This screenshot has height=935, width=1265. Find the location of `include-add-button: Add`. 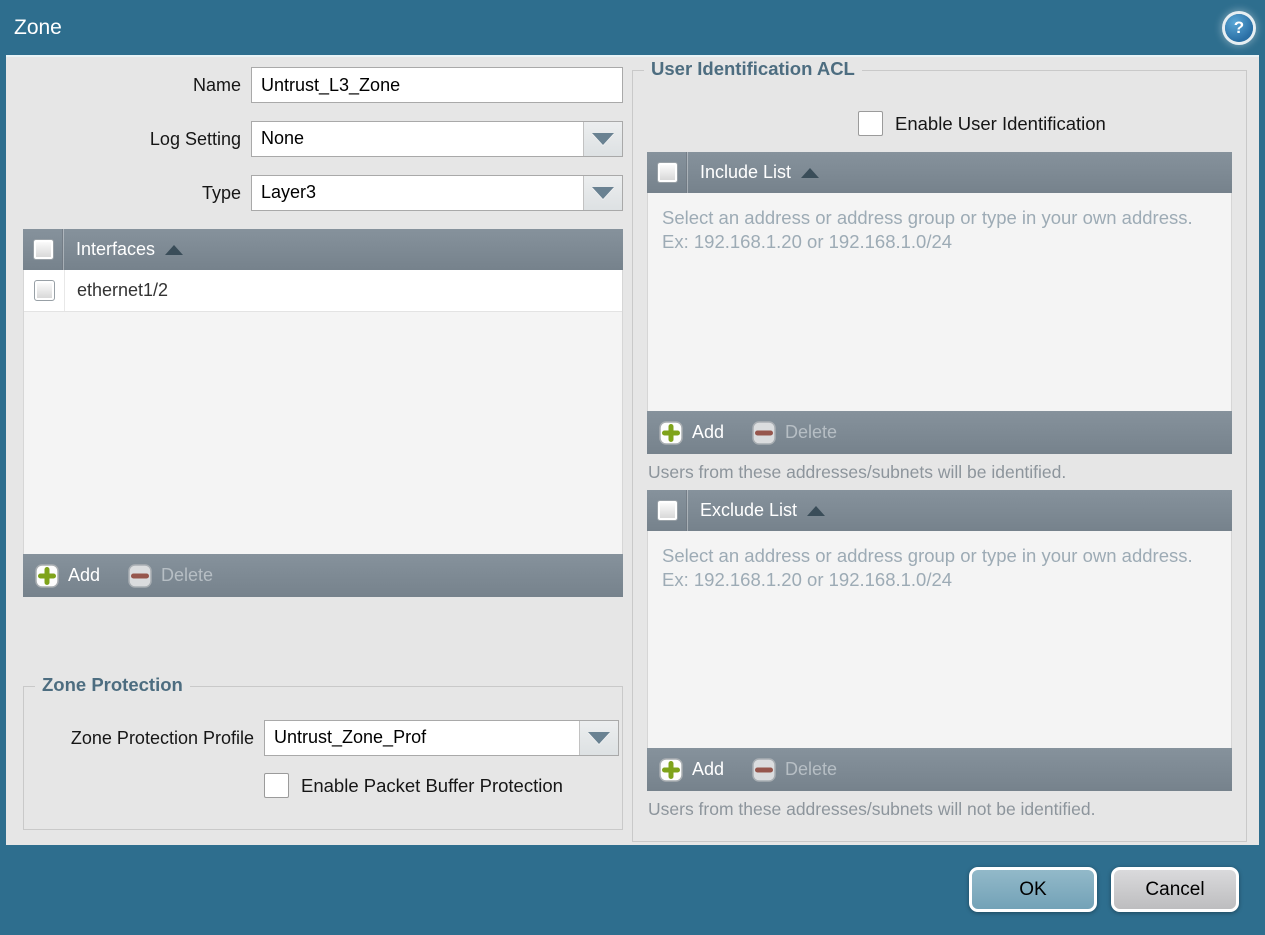

include-add-button: Add is located at coordinates (692, 432).